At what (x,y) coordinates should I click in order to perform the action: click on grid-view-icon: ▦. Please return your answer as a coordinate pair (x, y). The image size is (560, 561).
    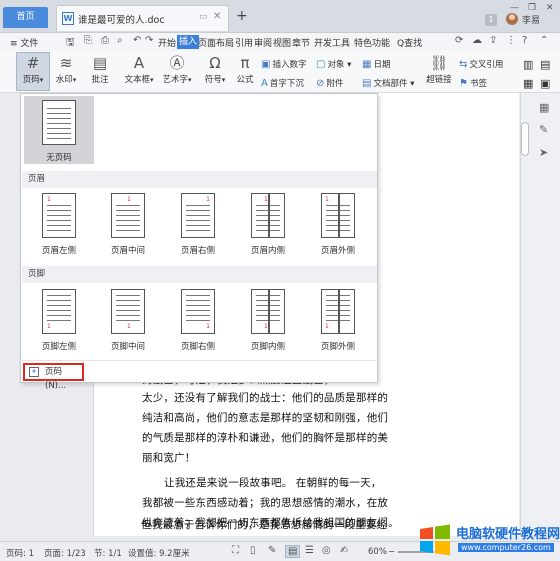
    Looking at the image, I should click on (528, 83).